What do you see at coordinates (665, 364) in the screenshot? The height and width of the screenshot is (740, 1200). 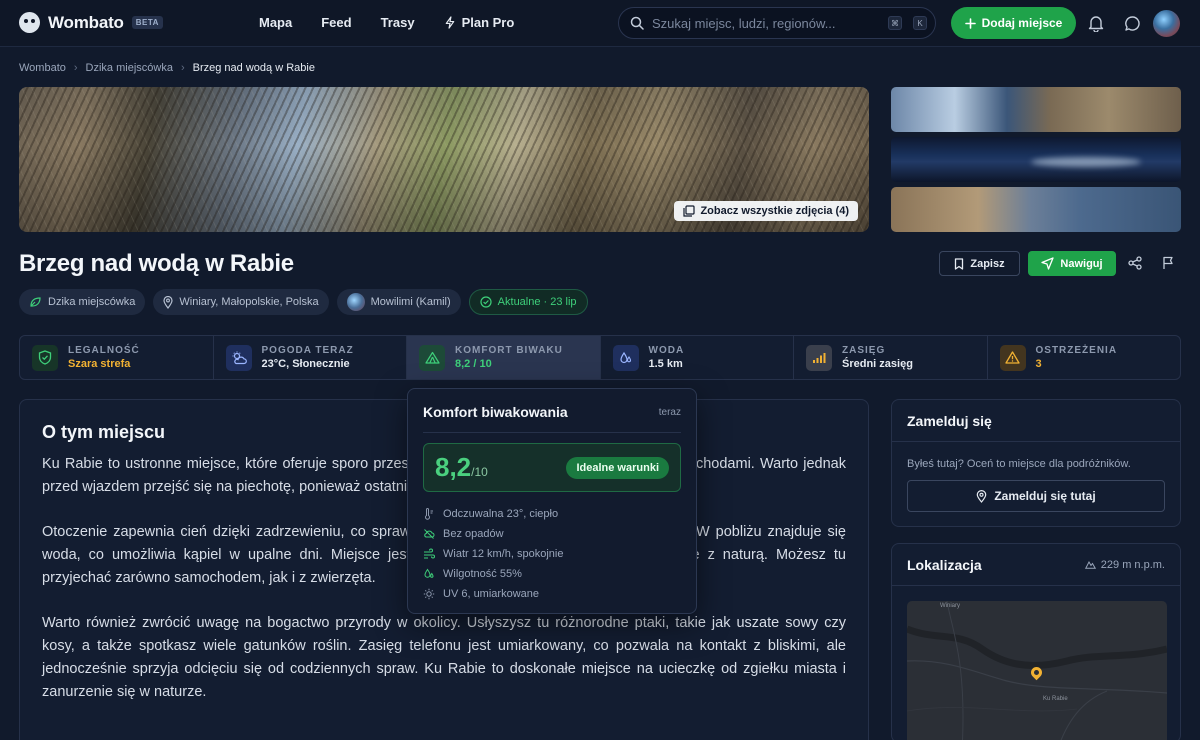 I see `stat-water-value: 1.5 km` at bounding box center [665, 364].